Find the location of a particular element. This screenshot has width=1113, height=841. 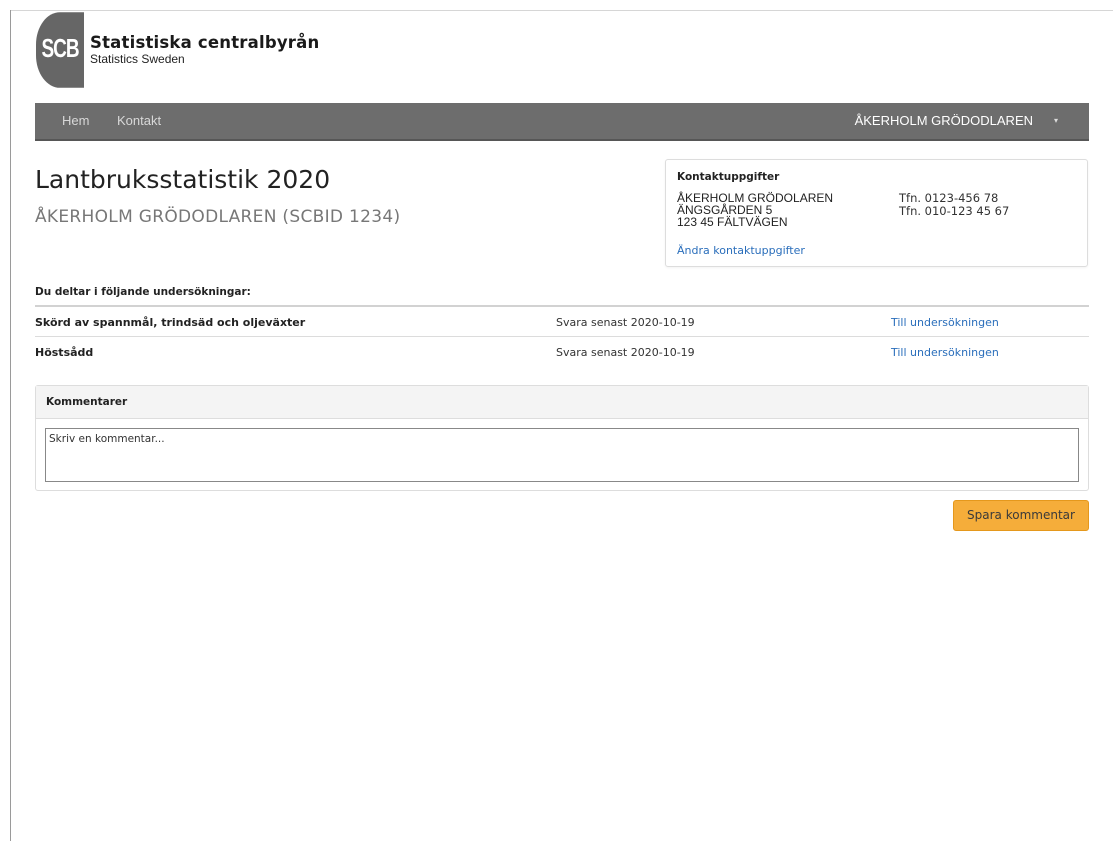

contact-address-line2: 123 45 FÄLTVÄGEN is located at coordinates (732, 222).